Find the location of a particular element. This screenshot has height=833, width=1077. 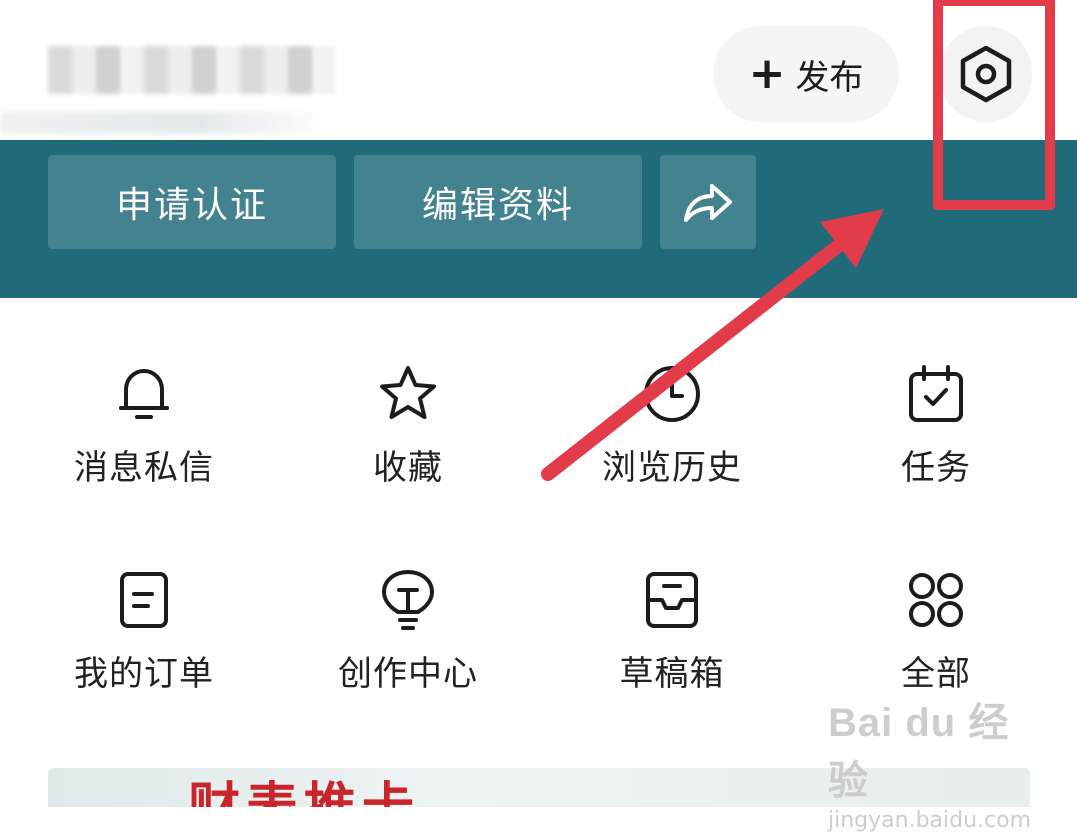

settings-hexagon-icon is located at coordinates (986, 74).